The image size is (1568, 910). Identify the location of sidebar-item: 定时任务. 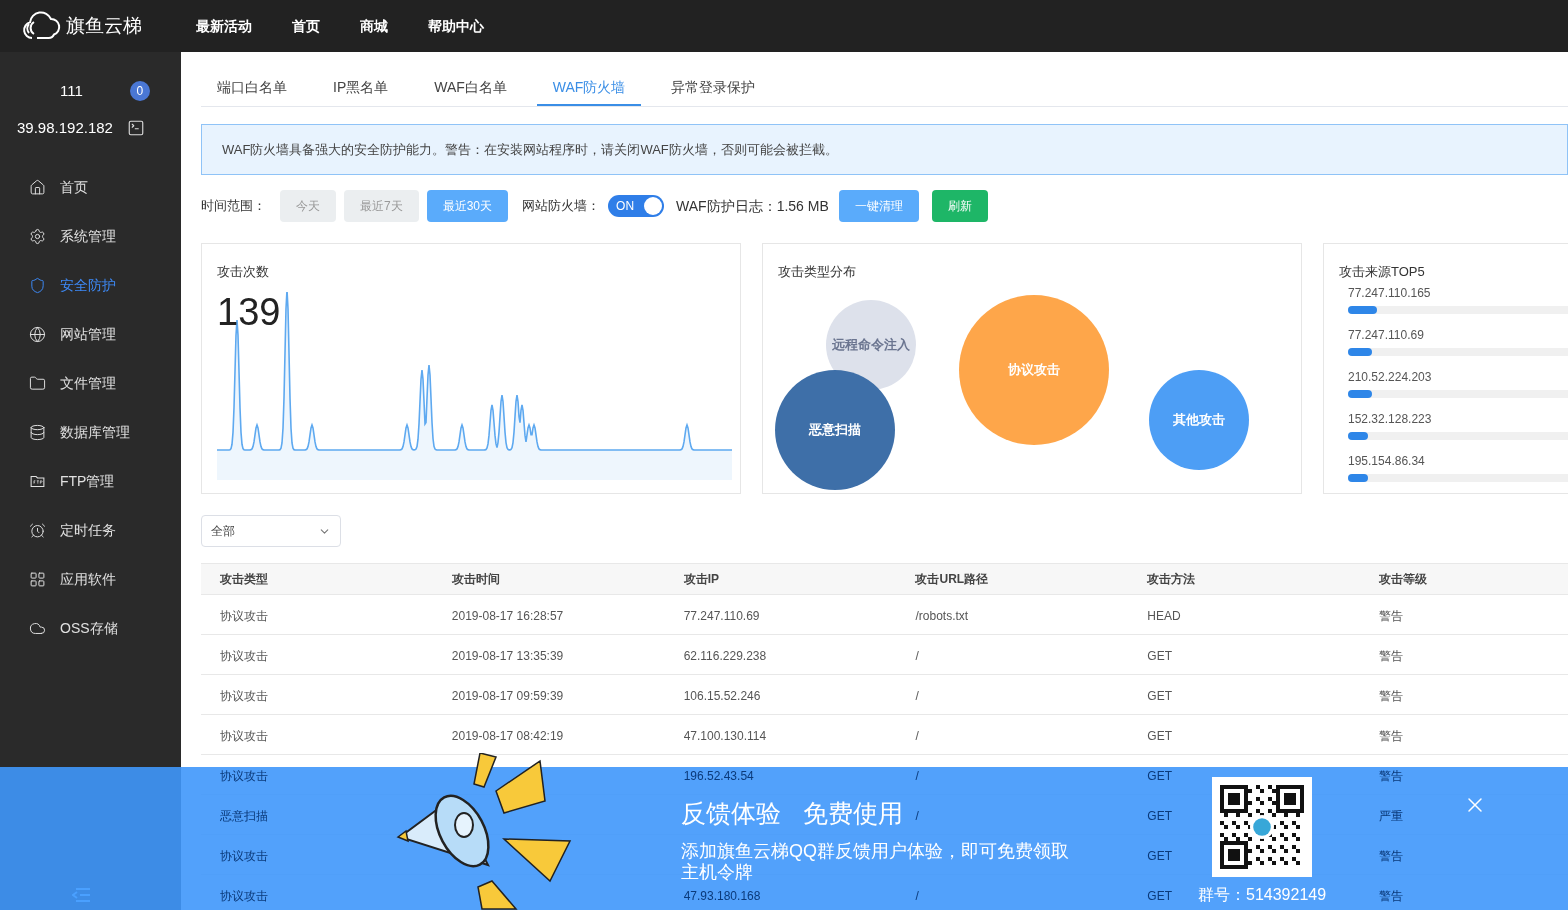
(90, 530).